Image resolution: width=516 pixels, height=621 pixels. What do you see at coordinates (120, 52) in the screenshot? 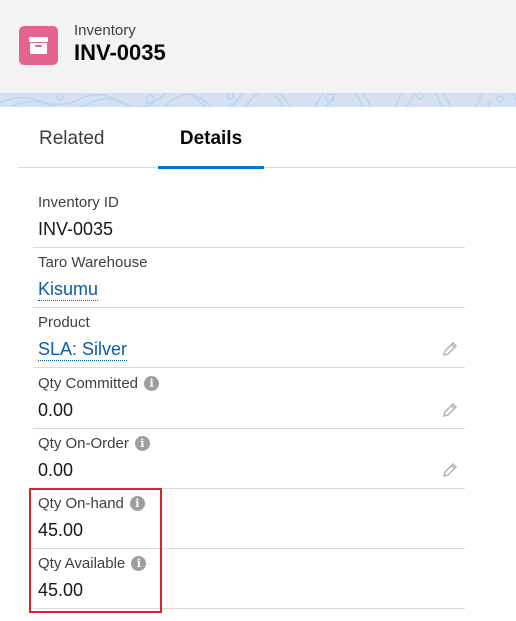
I see `record-title: INV-0035` at bounding box center [120, 52].